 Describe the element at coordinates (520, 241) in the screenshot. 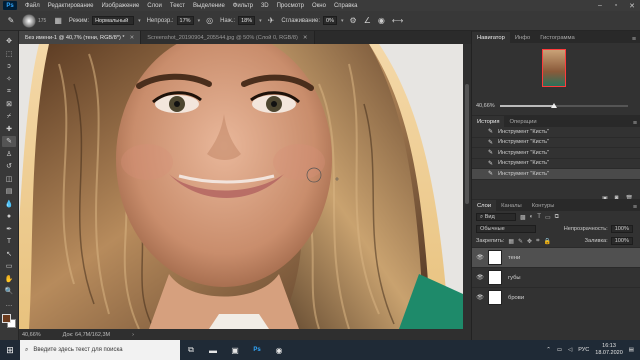

I see `lock-paint-icon: ✎` at that location.